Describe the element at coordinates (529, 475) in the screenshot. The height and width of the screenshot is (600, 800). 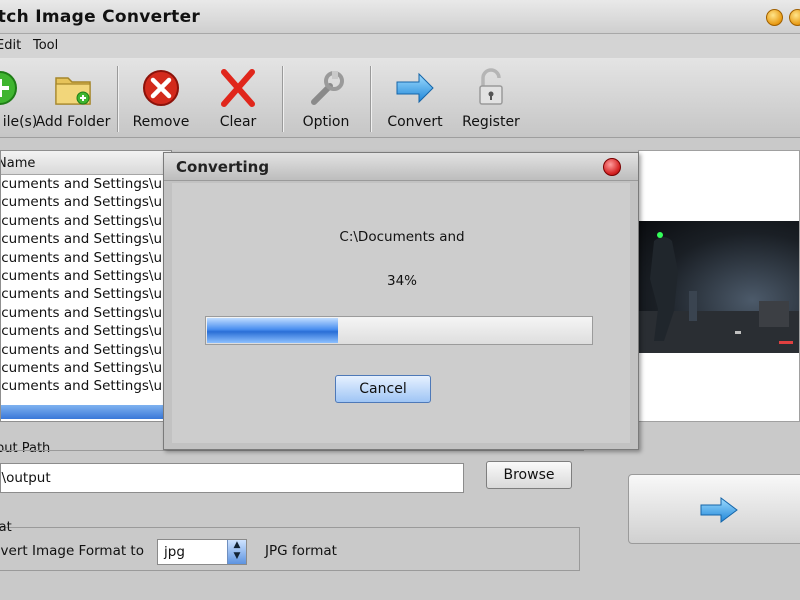
I see `browse-button: Browse` at that location.